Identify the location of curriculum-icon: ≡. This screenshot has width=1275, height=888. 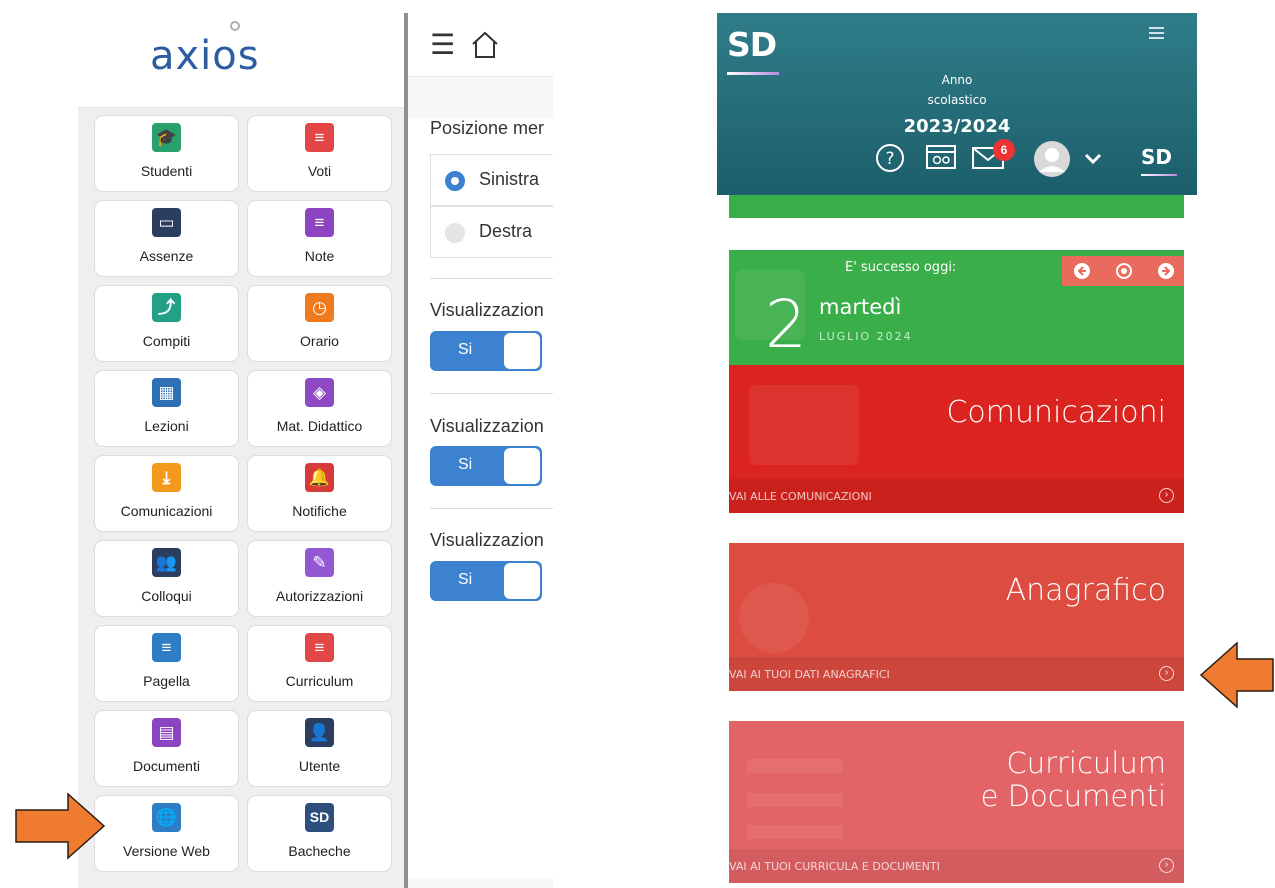
(319, 647).